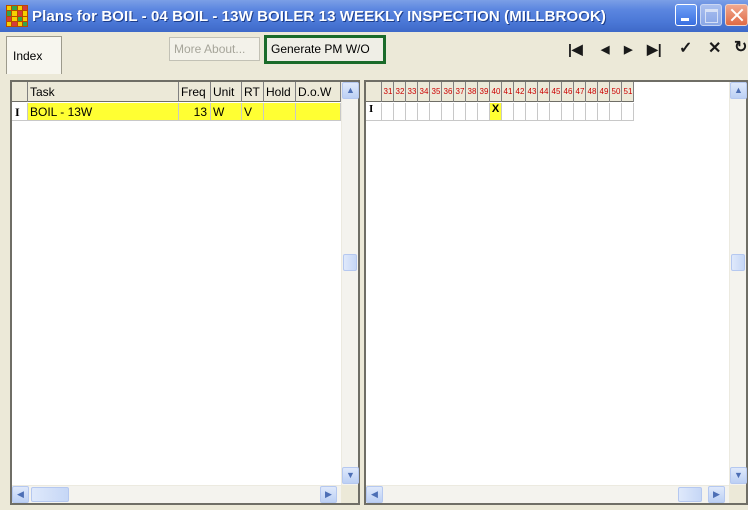 Image resolution: width=748 pixels, height=510 pixels. What do you see at coordinates (388, 92) in the screenshot?
I see `week-column-header: 31` at bounding box center [388, 92].